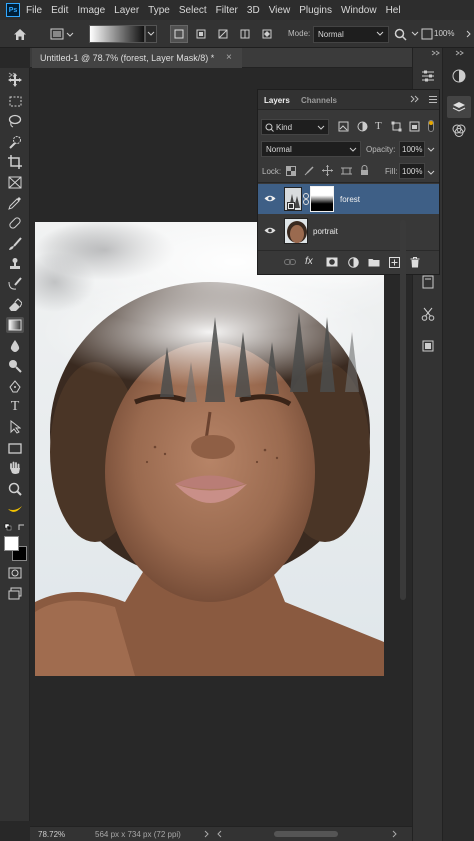 This screenshot has height=841, width=474. Describe the element at coordinates (15, 284) in the screenshot. I see `history-brush-tool-icon` at that location.